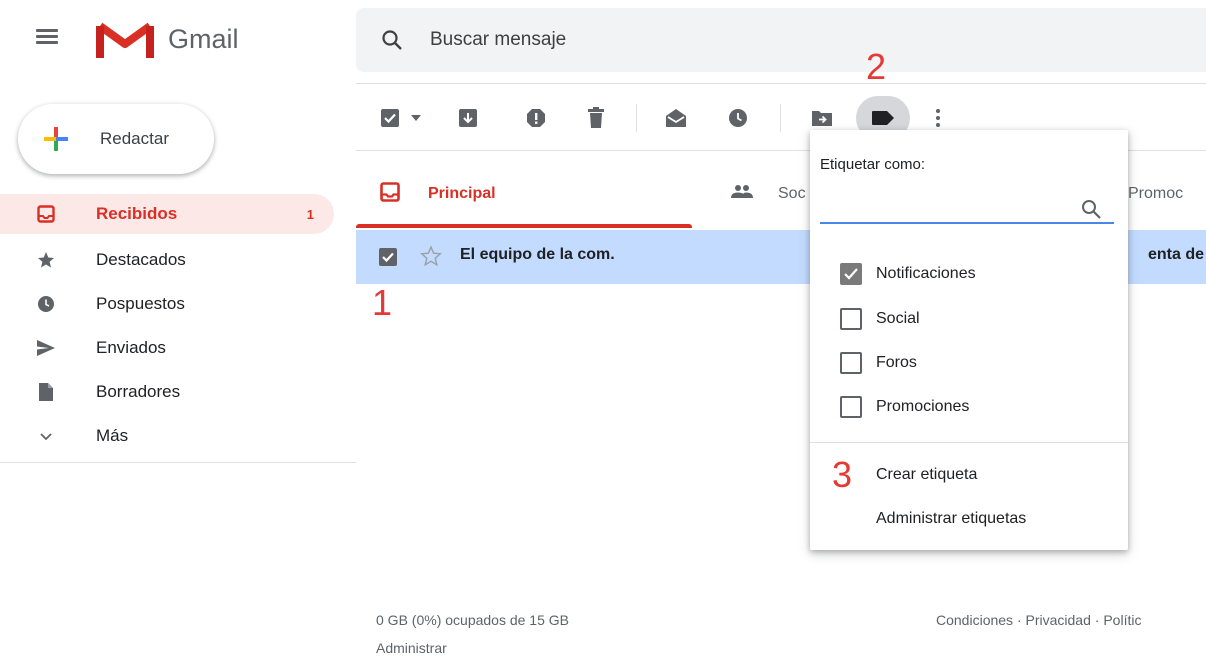  I want to click on menu-divider, so click(969, 442).